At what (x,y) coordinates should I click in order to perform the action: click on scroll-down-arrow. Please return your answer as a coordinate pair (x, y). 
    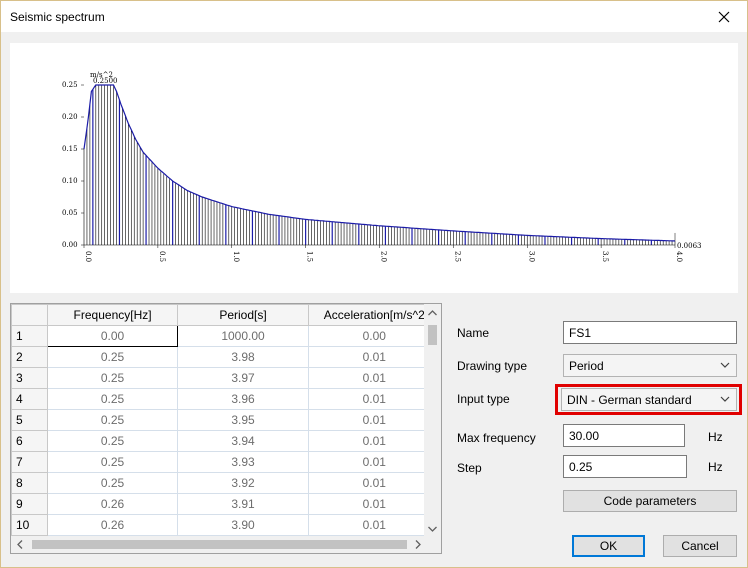
    Looking at the image, I should click on (432, 528).